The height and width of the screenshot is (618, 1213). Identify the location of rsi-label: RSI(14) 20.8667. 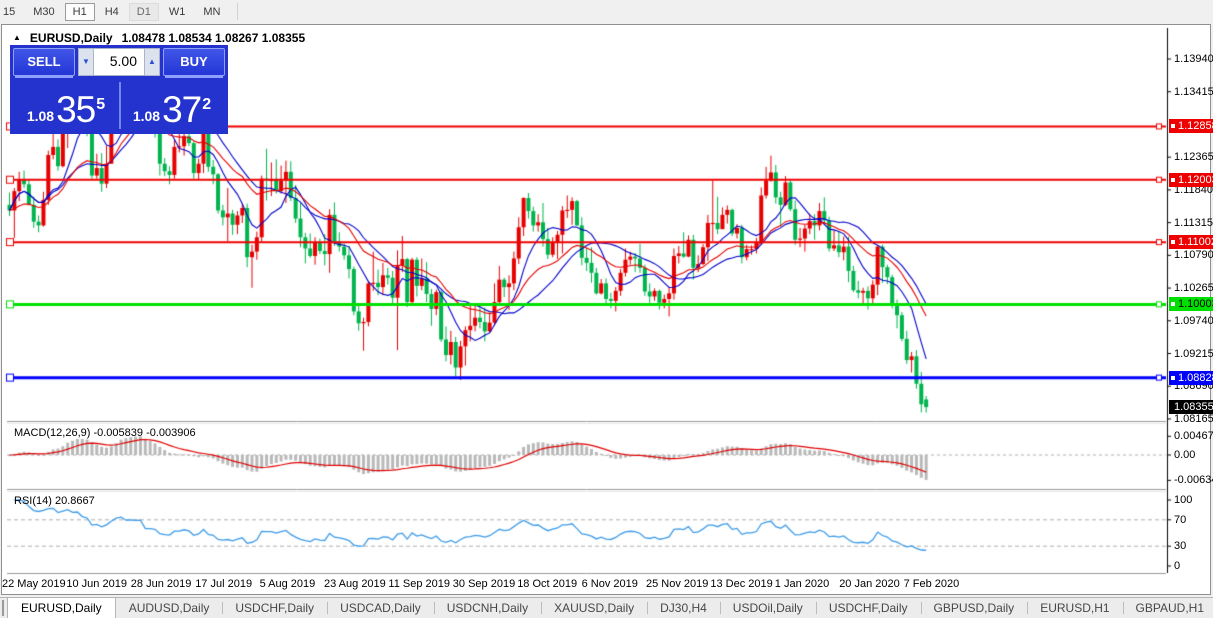
(54, 501).